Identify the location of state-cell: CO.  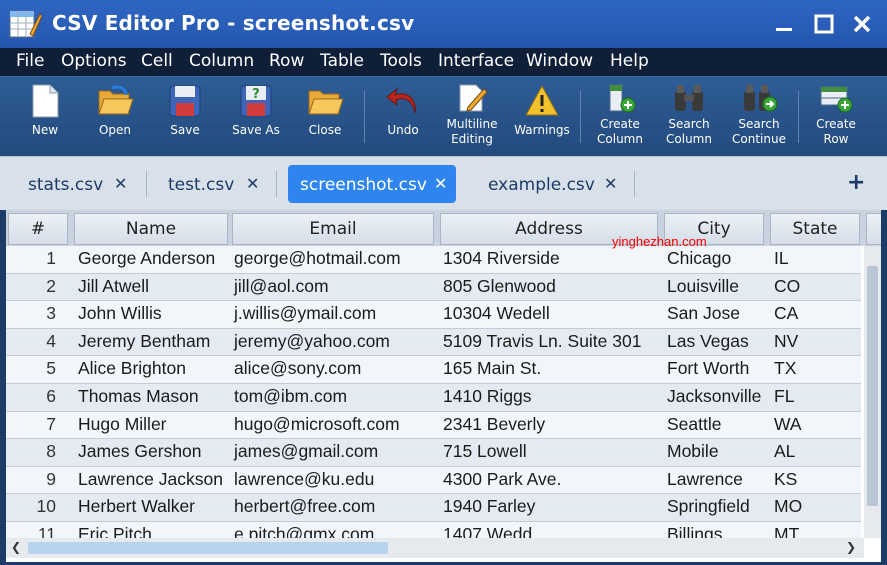
(787, 286).